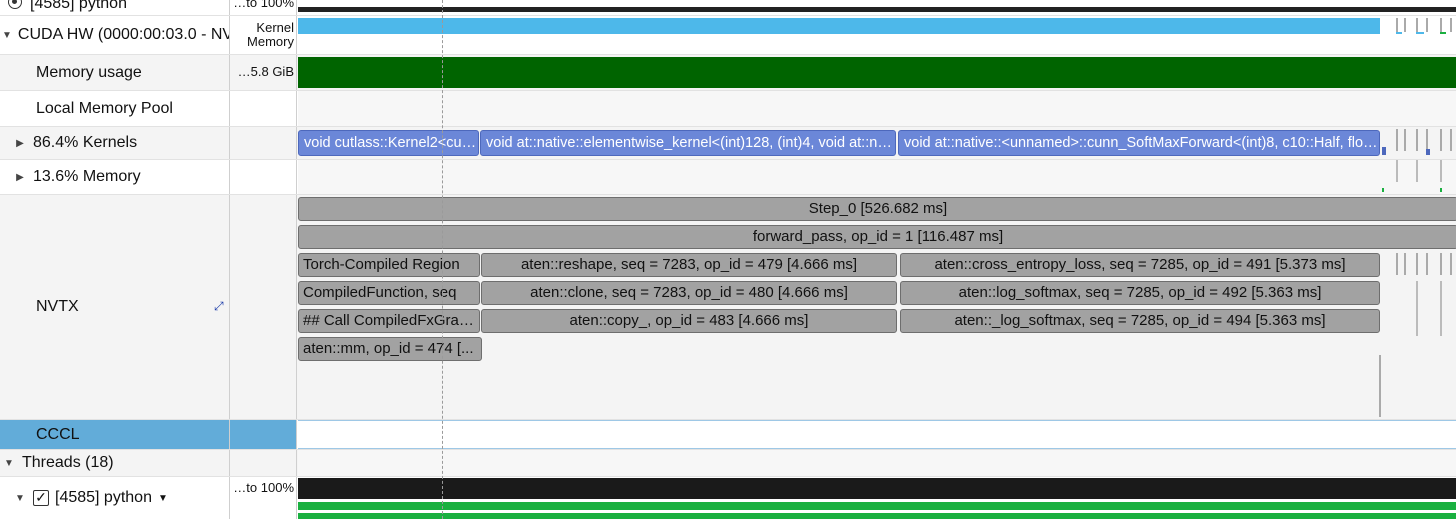  Describe the element at coordinates (15, 4) in the screenshot. I see `radio-icon` at that location.